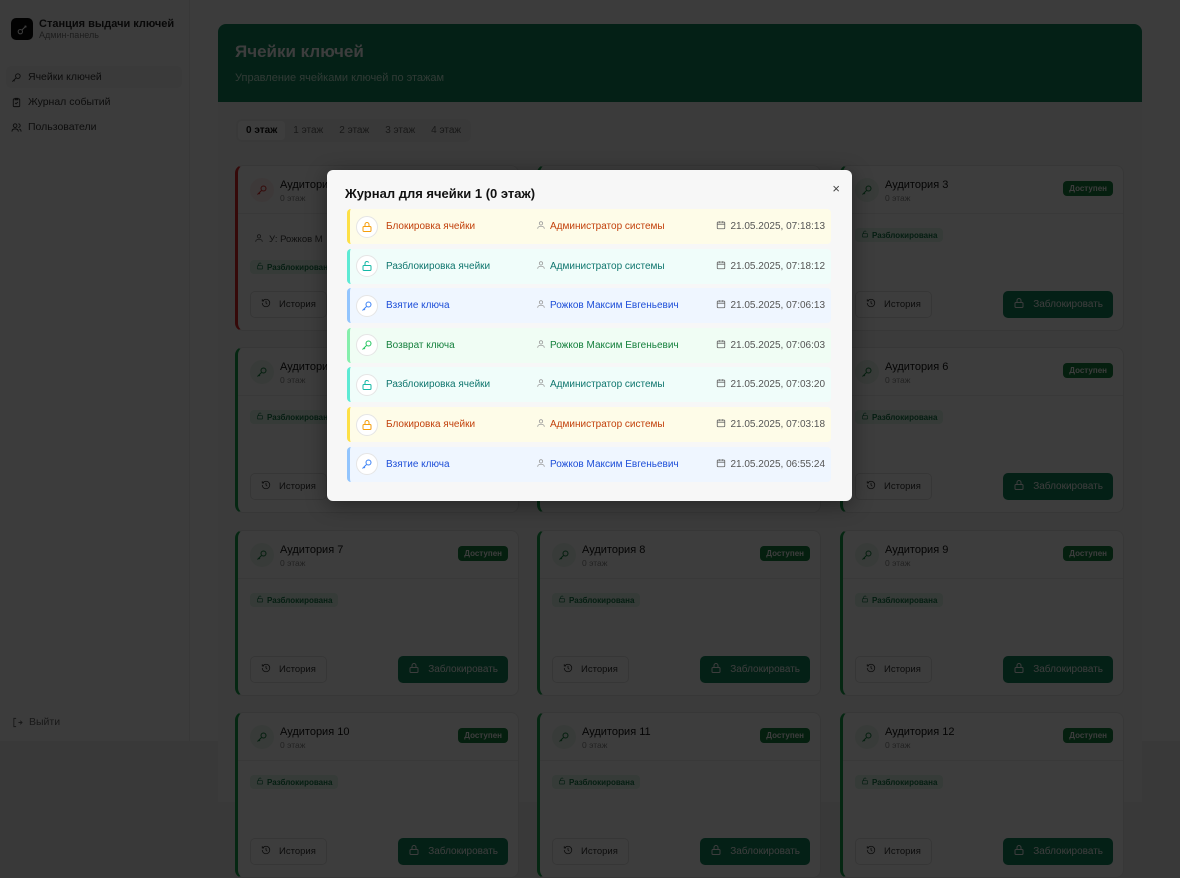 The image size is (1180, 878). What do you see at coordinates (770, 226) in the screenshot?
I see `log-time: 21.05.2025, 07:18:13` at bounding box center [770, 226].